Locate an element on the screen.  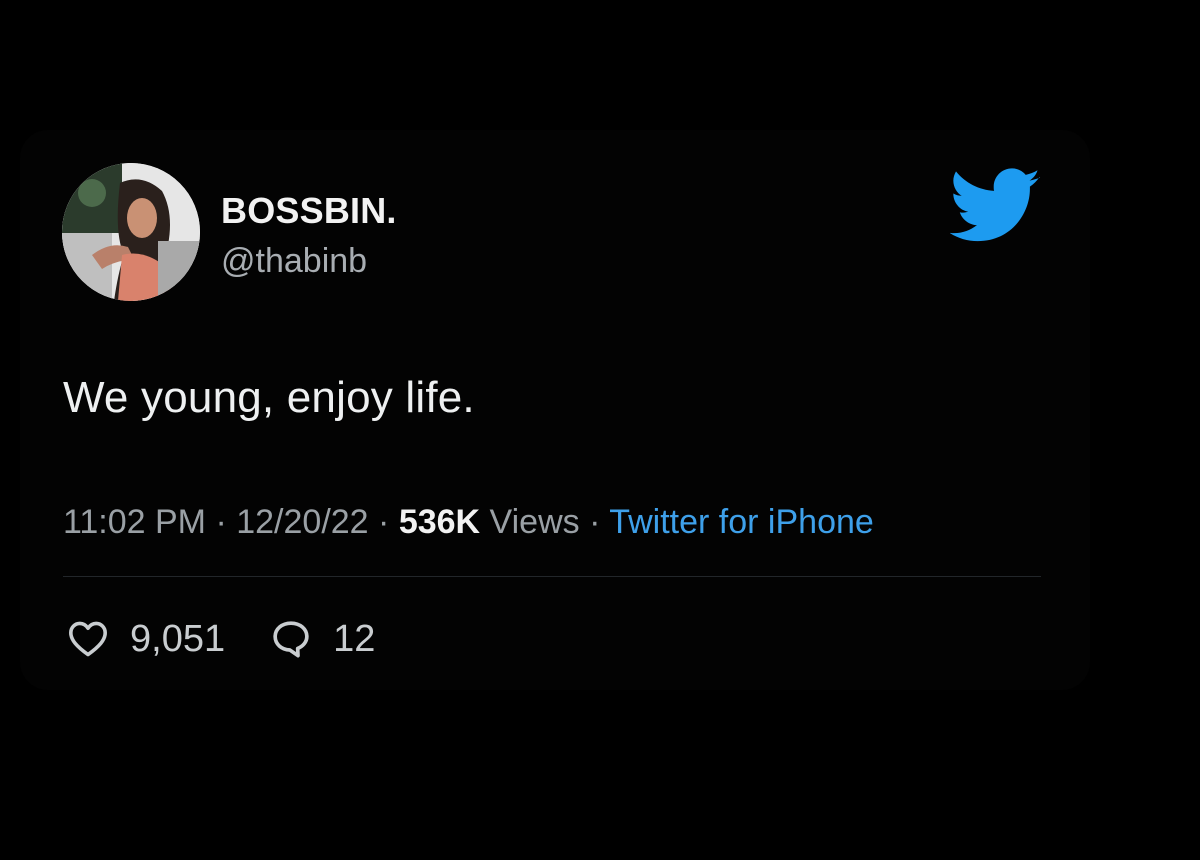
tweet-stats: 9,051 12 is located at coordinates (220, 639).